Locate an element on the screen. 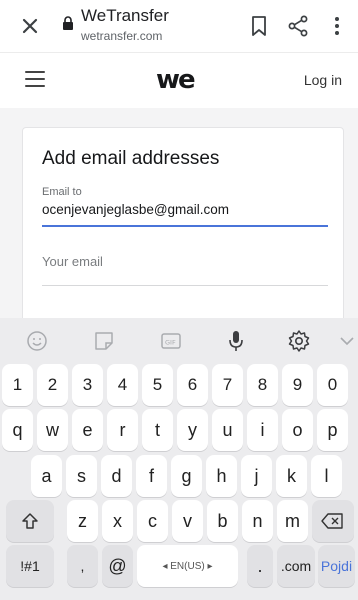 The image size is (358, 600). key-z: z is located at coordinates (82, 521).